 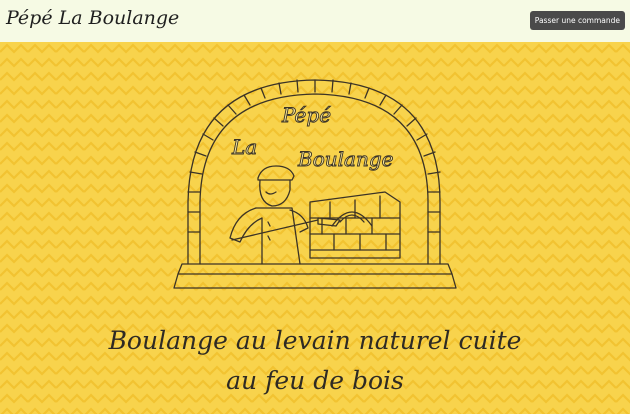 I want to click on brand-title: Pépé La Boulange, so click(x=92, y=18).